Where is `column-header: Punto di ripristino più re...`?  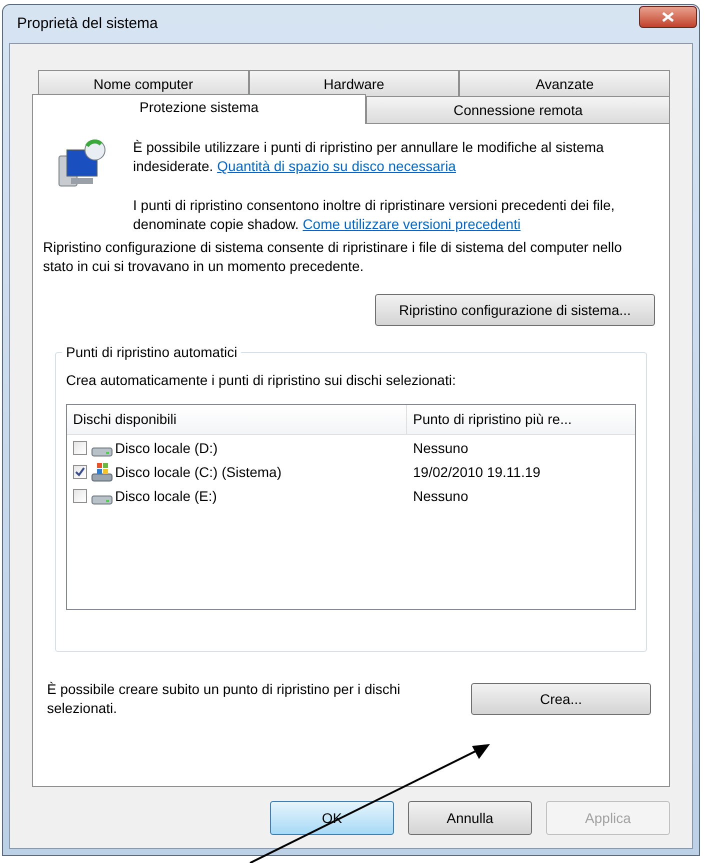
column-header: Punto di ripristino più re... is located at coordinates (521, 419).